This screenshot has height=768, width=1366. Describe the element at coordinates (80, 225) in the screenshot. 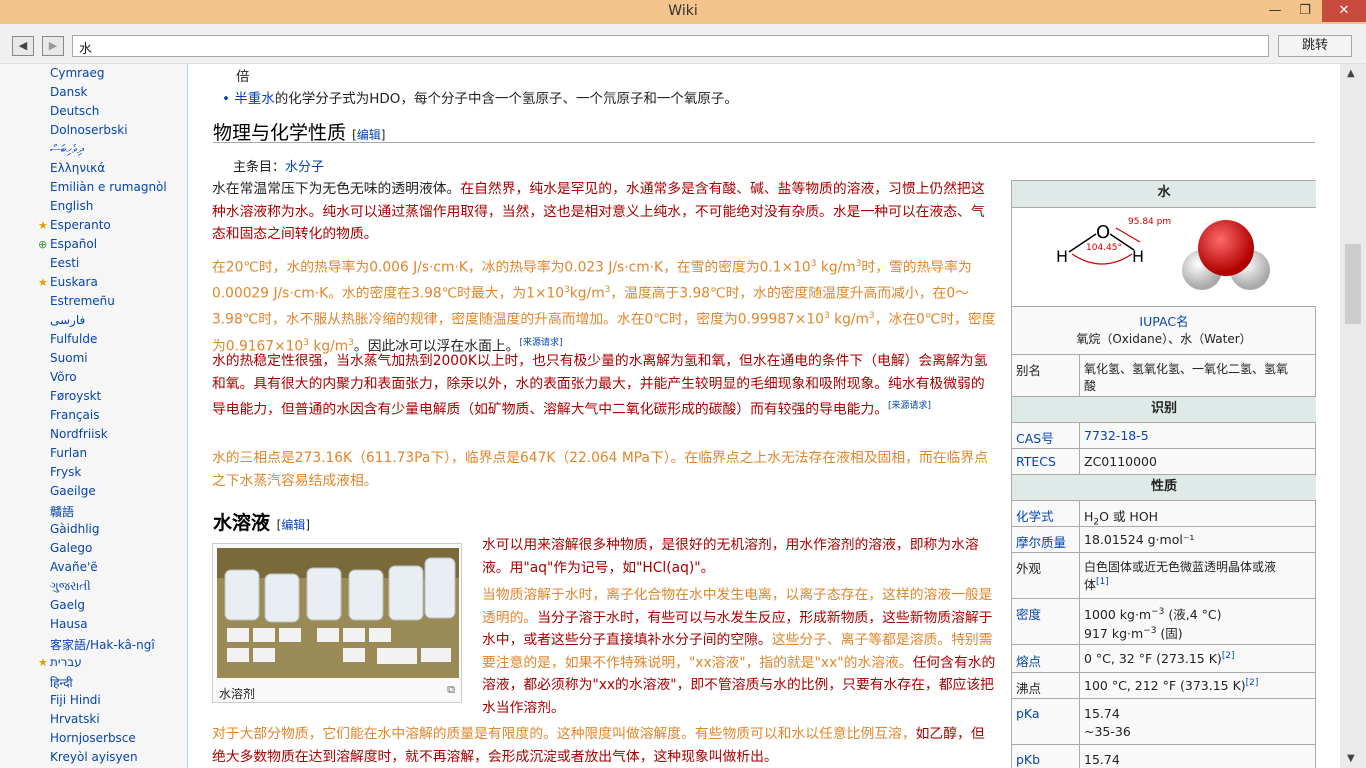

I see `sidebar-language-link: Esperanto` at that location.